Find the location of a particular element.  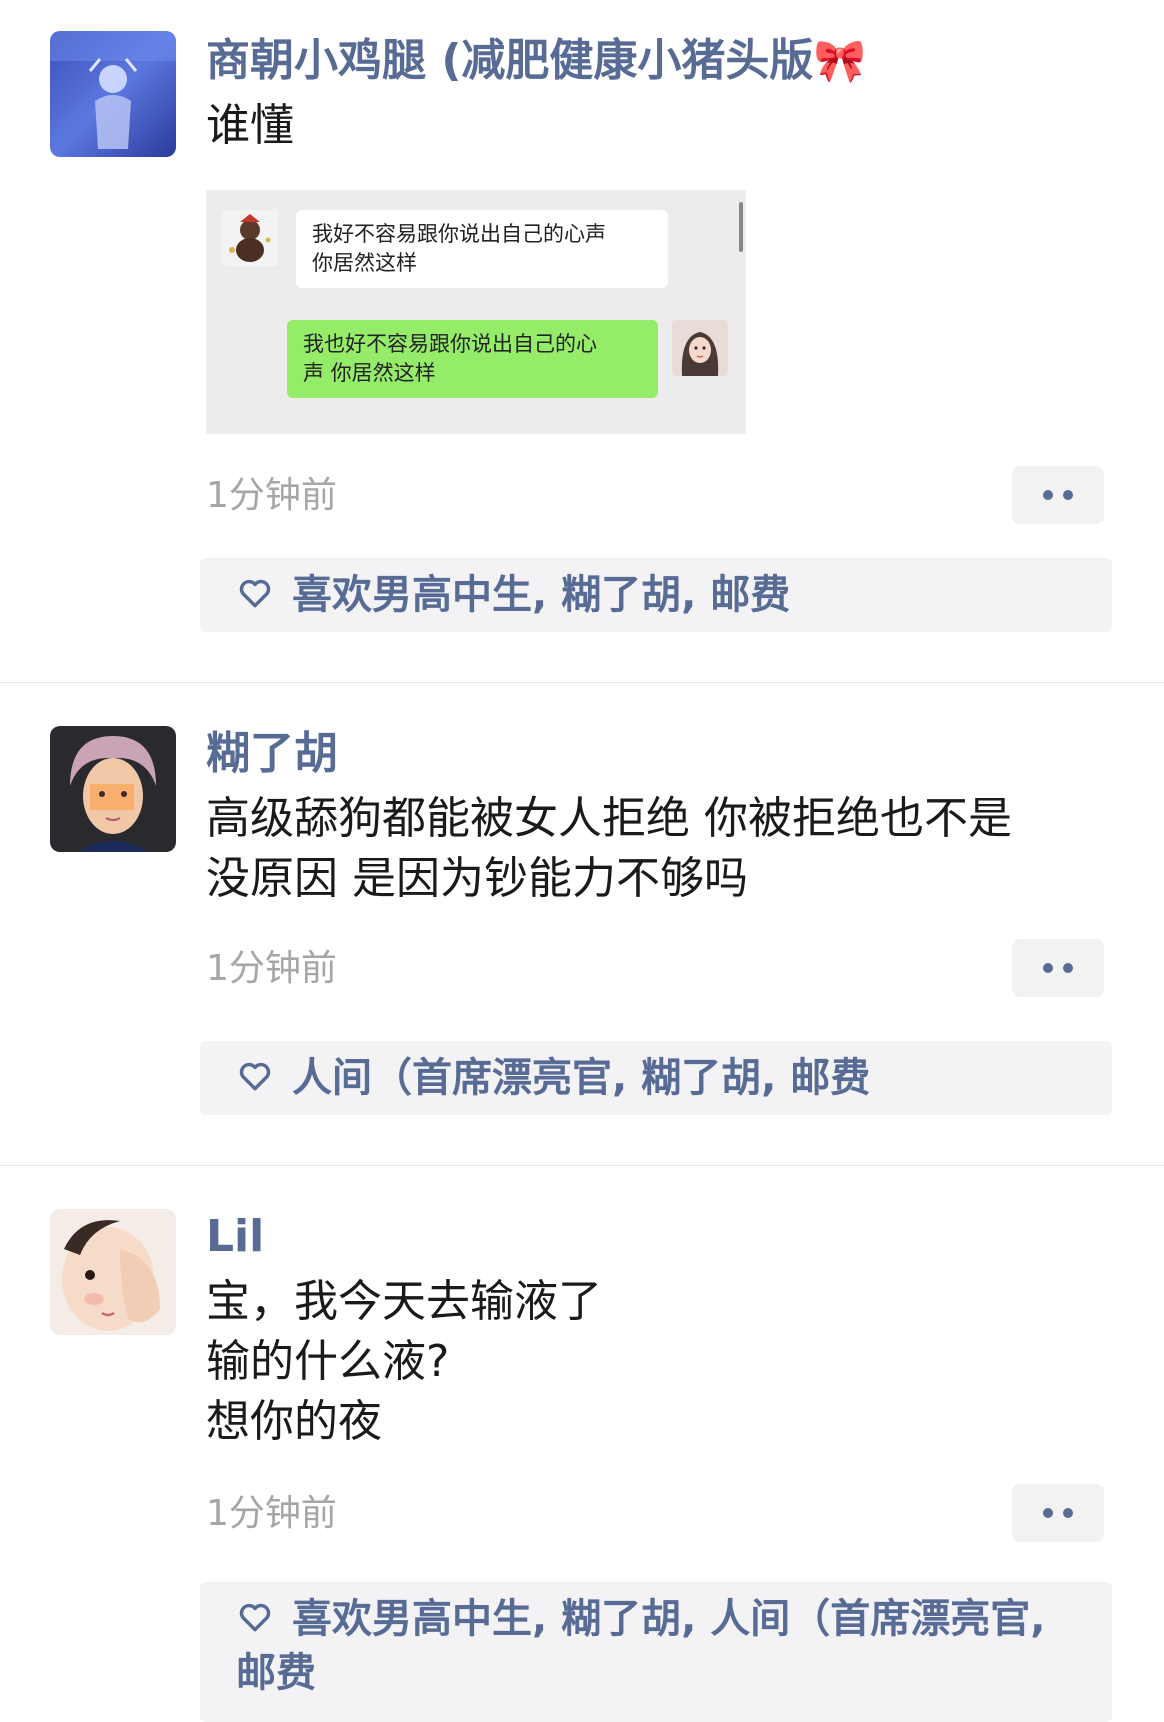

likers-list: 喜欢男高中生, 糊了胡, 人间（首席漂亮官, is located at coordinates (668, 1619).